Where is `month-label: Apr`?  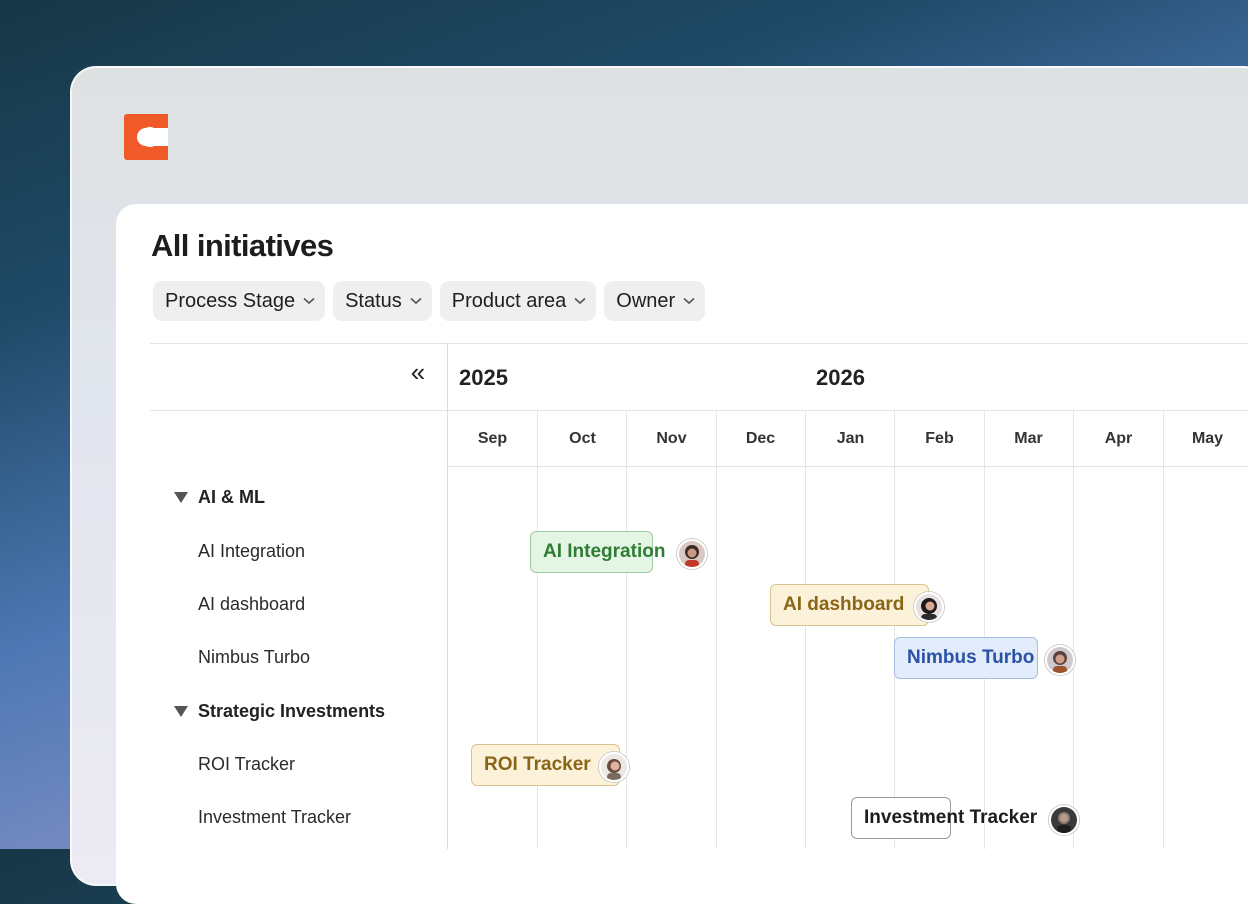
month-label: Apr is located at coordinates (1118, 438).